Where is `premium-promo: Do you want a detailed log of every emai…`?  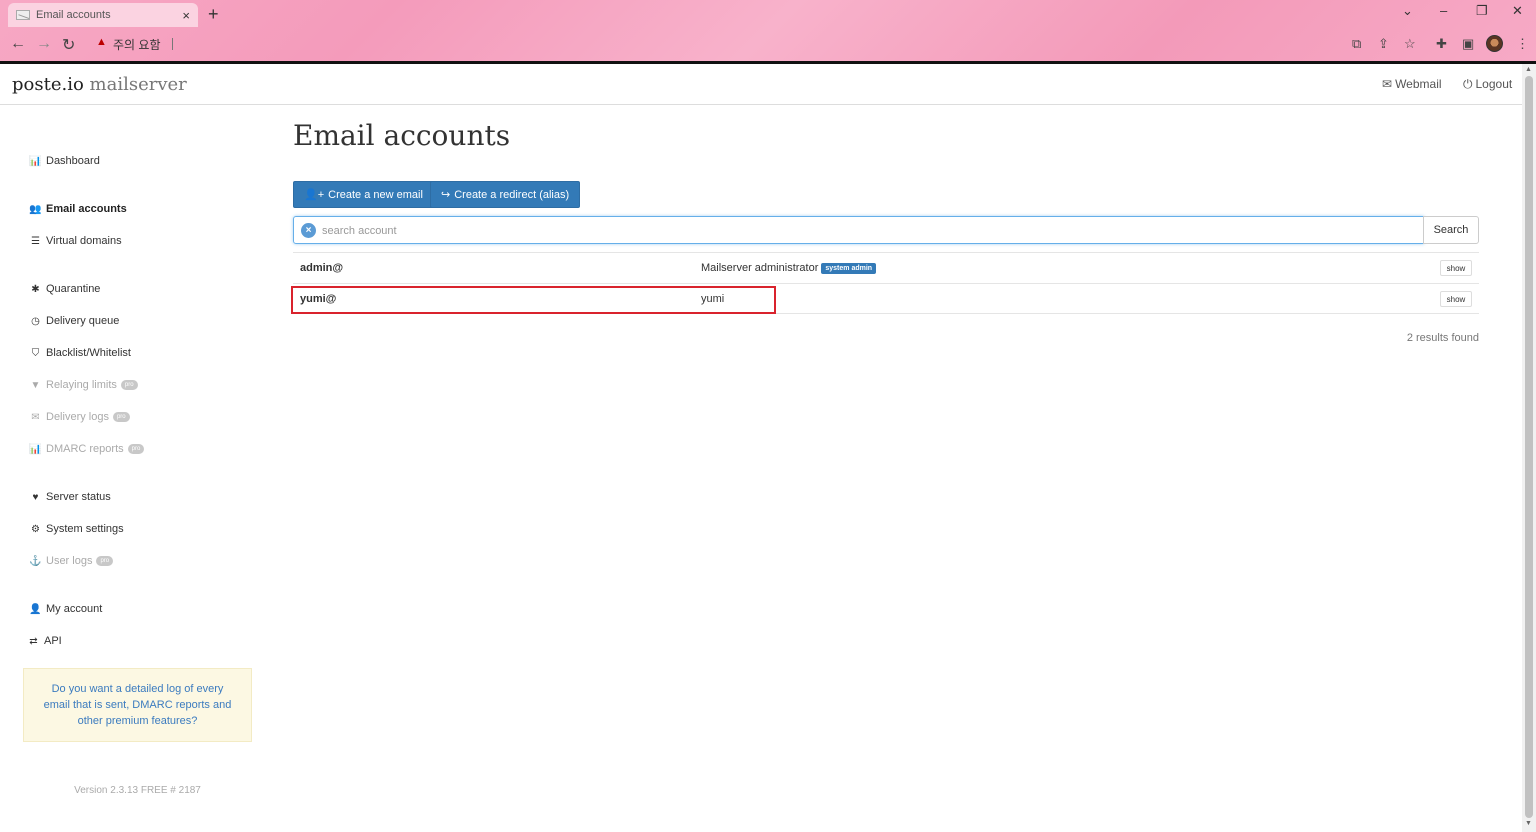
premium-promo: Do you want a detailed log of every emai… is located at coordinates (137, 705).